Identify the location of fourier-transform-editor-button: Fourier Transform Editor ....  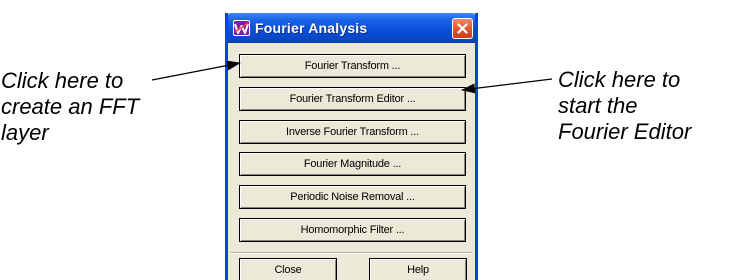
(352, 98).